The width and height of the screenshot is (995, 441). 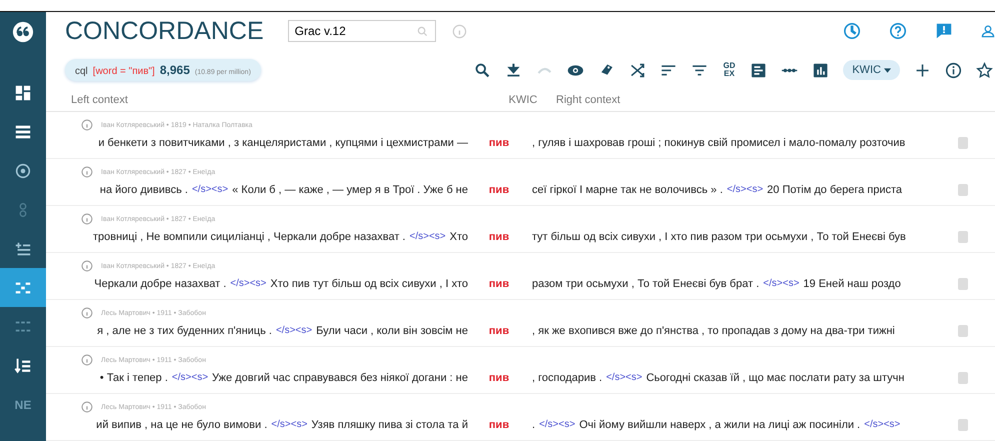 What do you see at coordinates (23, 171) in the screenshot?
I see `target-icon` at bounding box center [23, 171].